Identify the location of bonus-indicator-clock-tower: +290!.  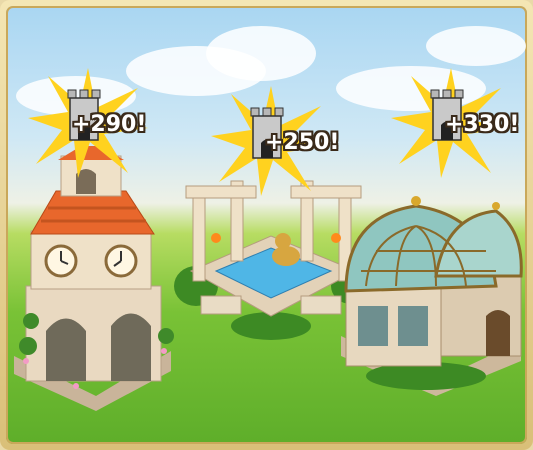
(88, 123).